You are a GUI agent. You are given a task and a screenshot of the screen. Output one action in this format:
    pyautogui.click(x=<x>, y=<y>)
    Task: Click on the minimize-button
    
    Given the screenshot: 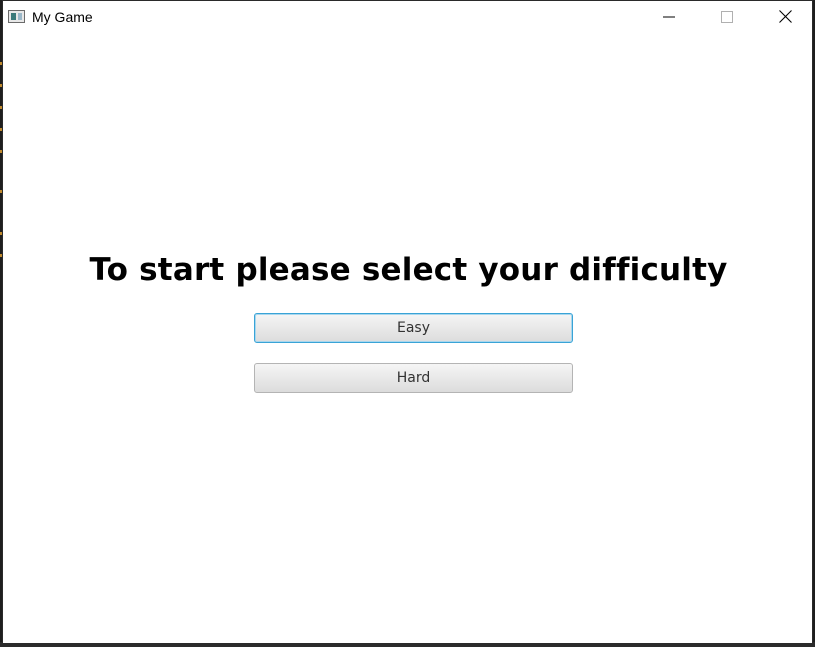 What is the action you would take?
    pyautogui.click(x=669, y=16)
    